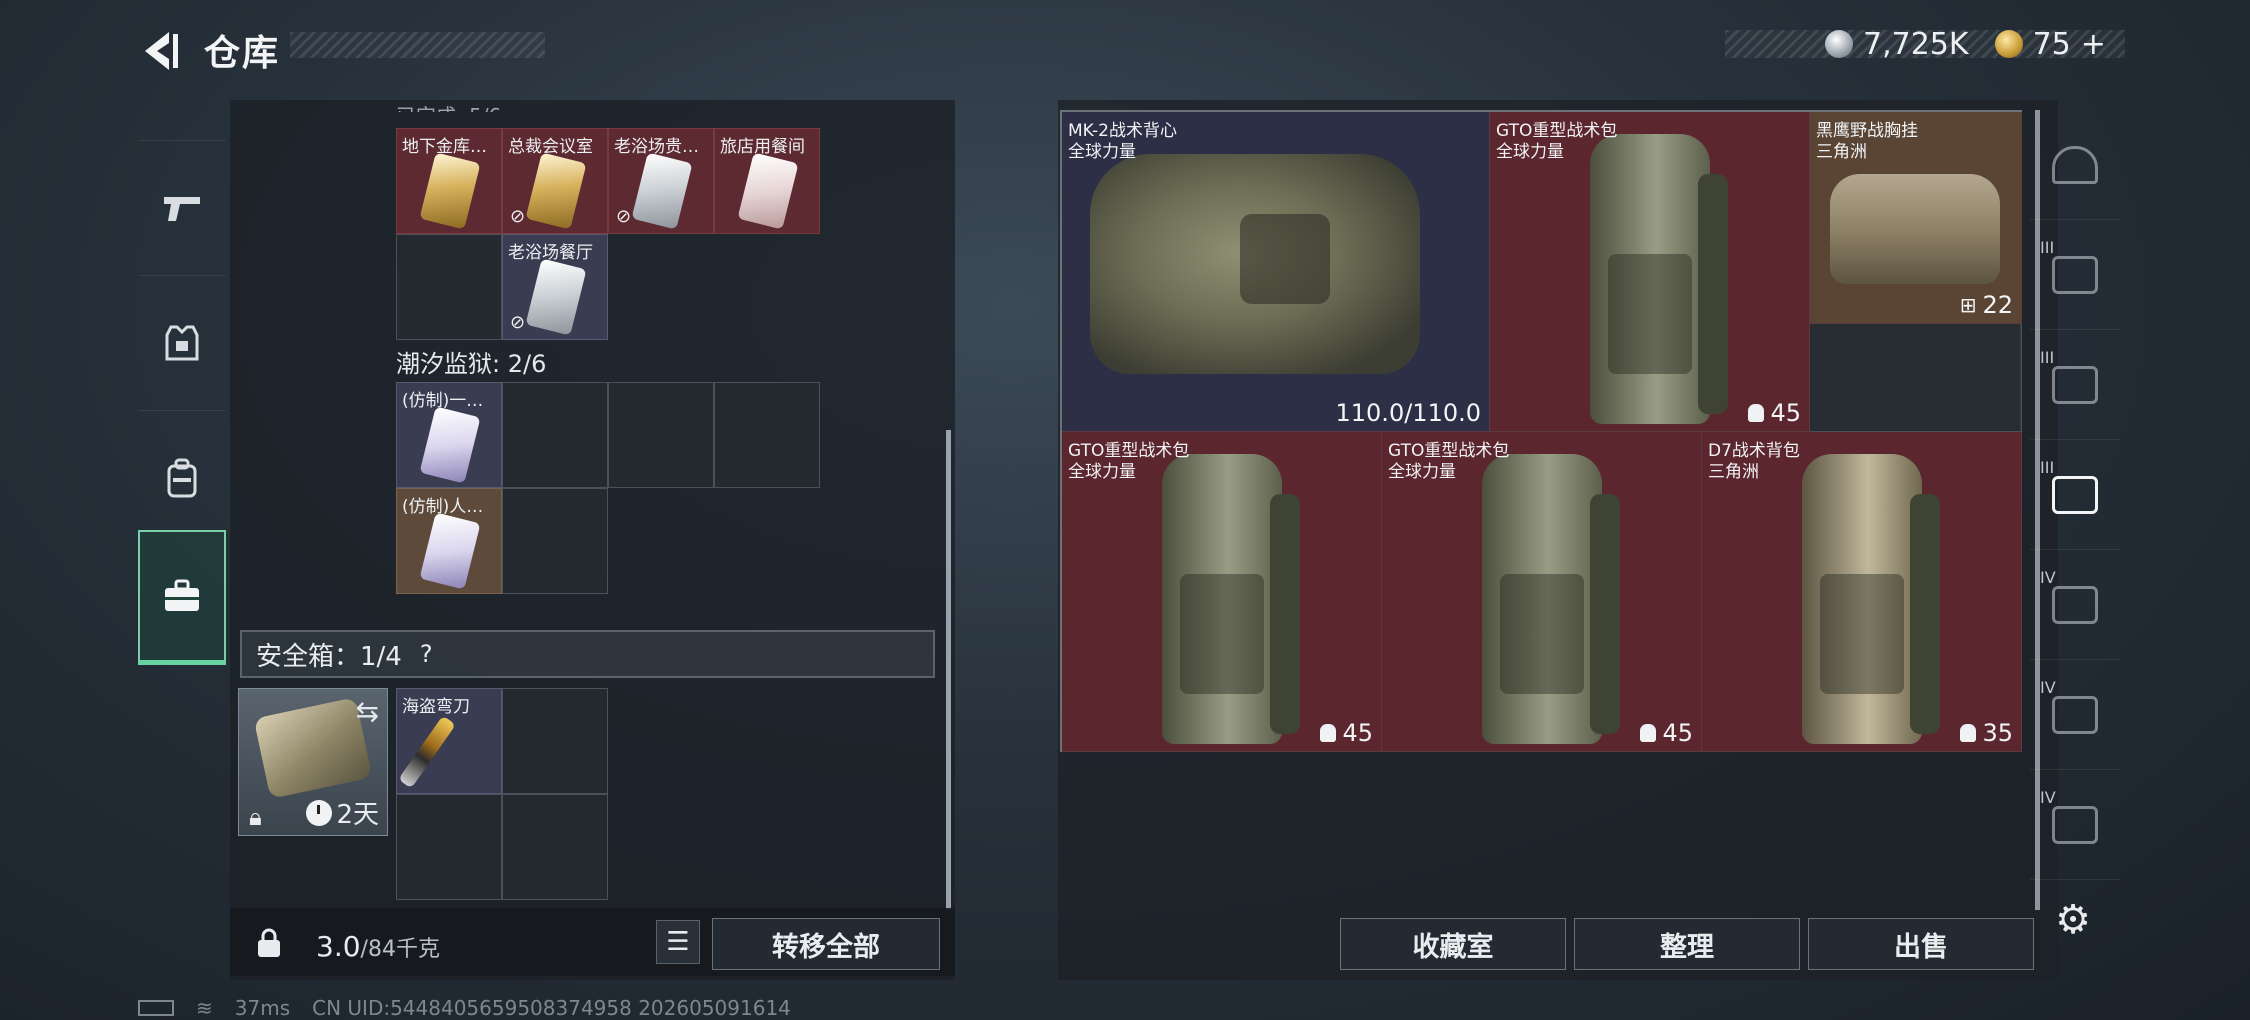 The image size is (2250, 1020). I want to click on back-arrow-icon, so click(161, 51).